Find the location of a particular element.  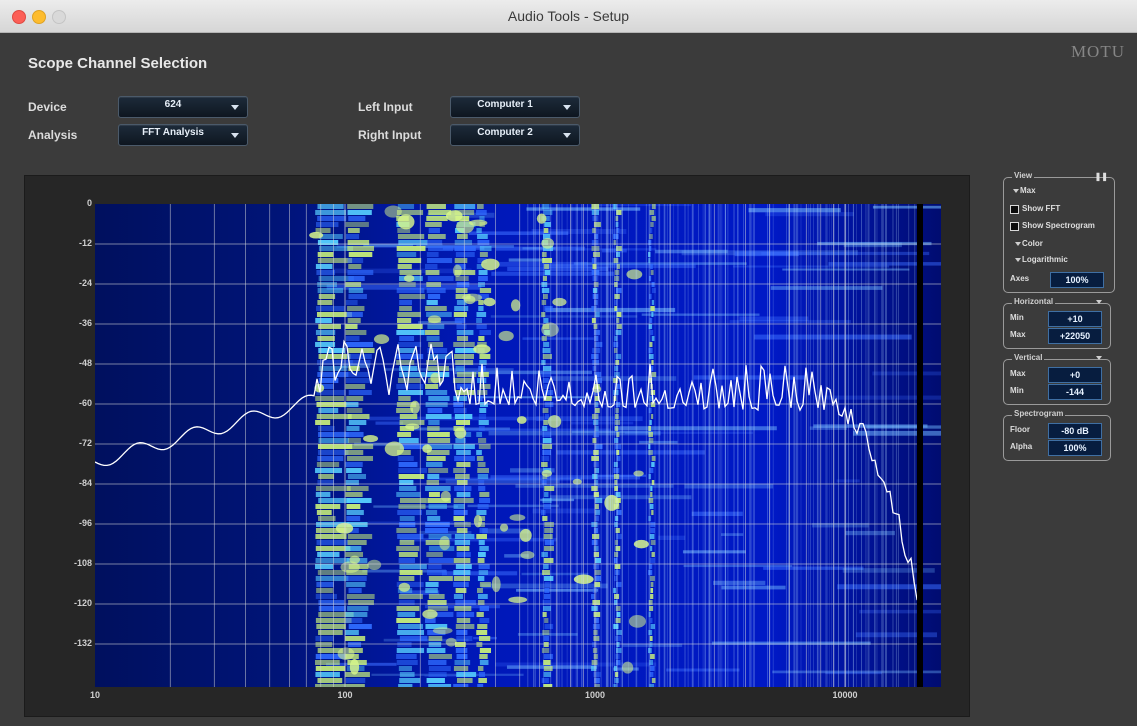

y-tick-label: 0 is located at coordinates (89, 203).